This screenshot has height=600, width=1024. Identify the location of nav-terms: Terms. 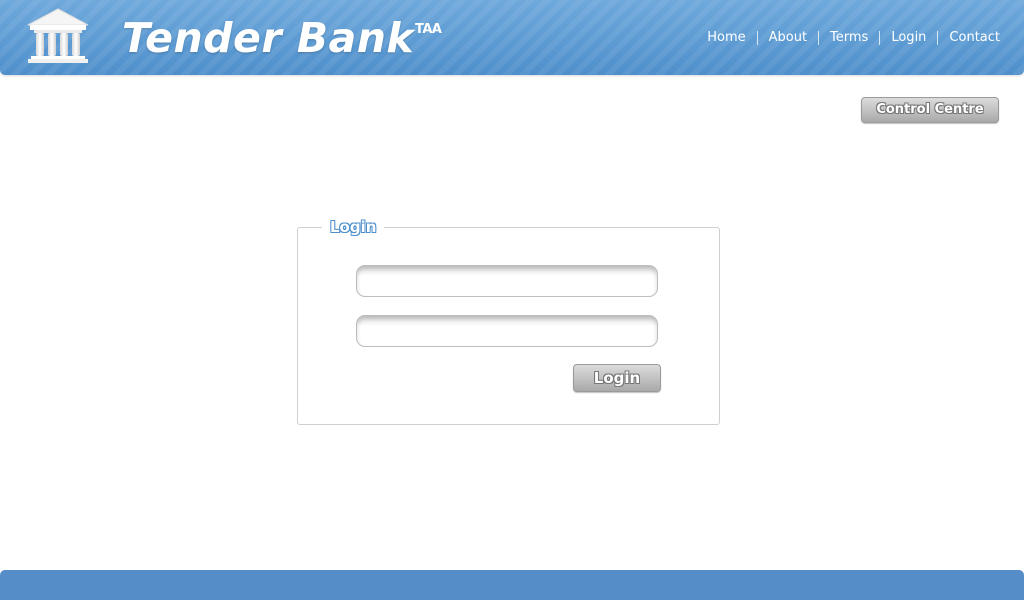
(849, 38).